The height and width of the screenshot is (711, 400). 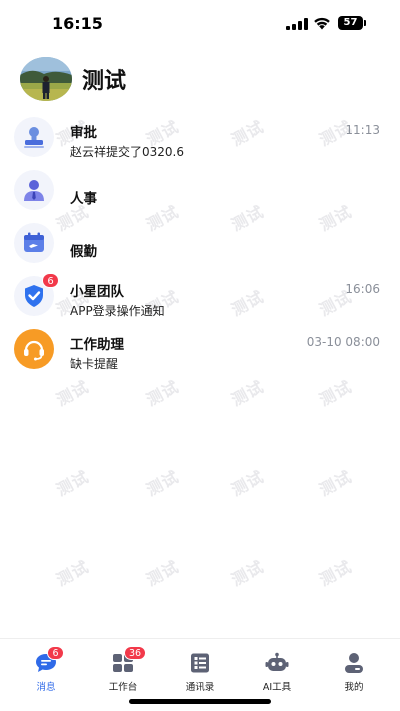 What do you see at coordinates (83, 199) in the screenshot?
I see `item-title: 人事` at bounding box center [83, 199].